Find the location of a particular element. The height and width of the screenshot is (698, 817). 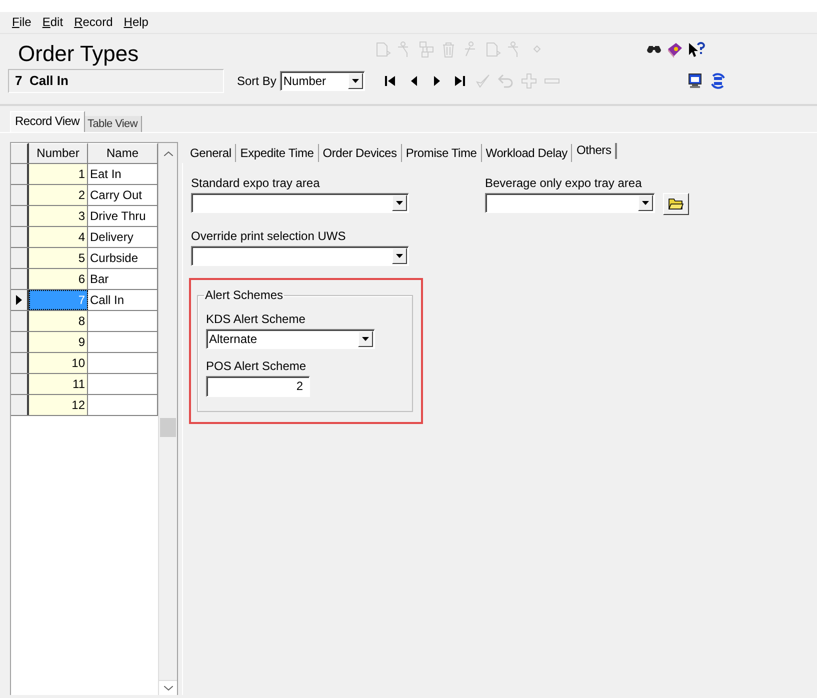

input-field: 2 is located at coordinates (258, 386).